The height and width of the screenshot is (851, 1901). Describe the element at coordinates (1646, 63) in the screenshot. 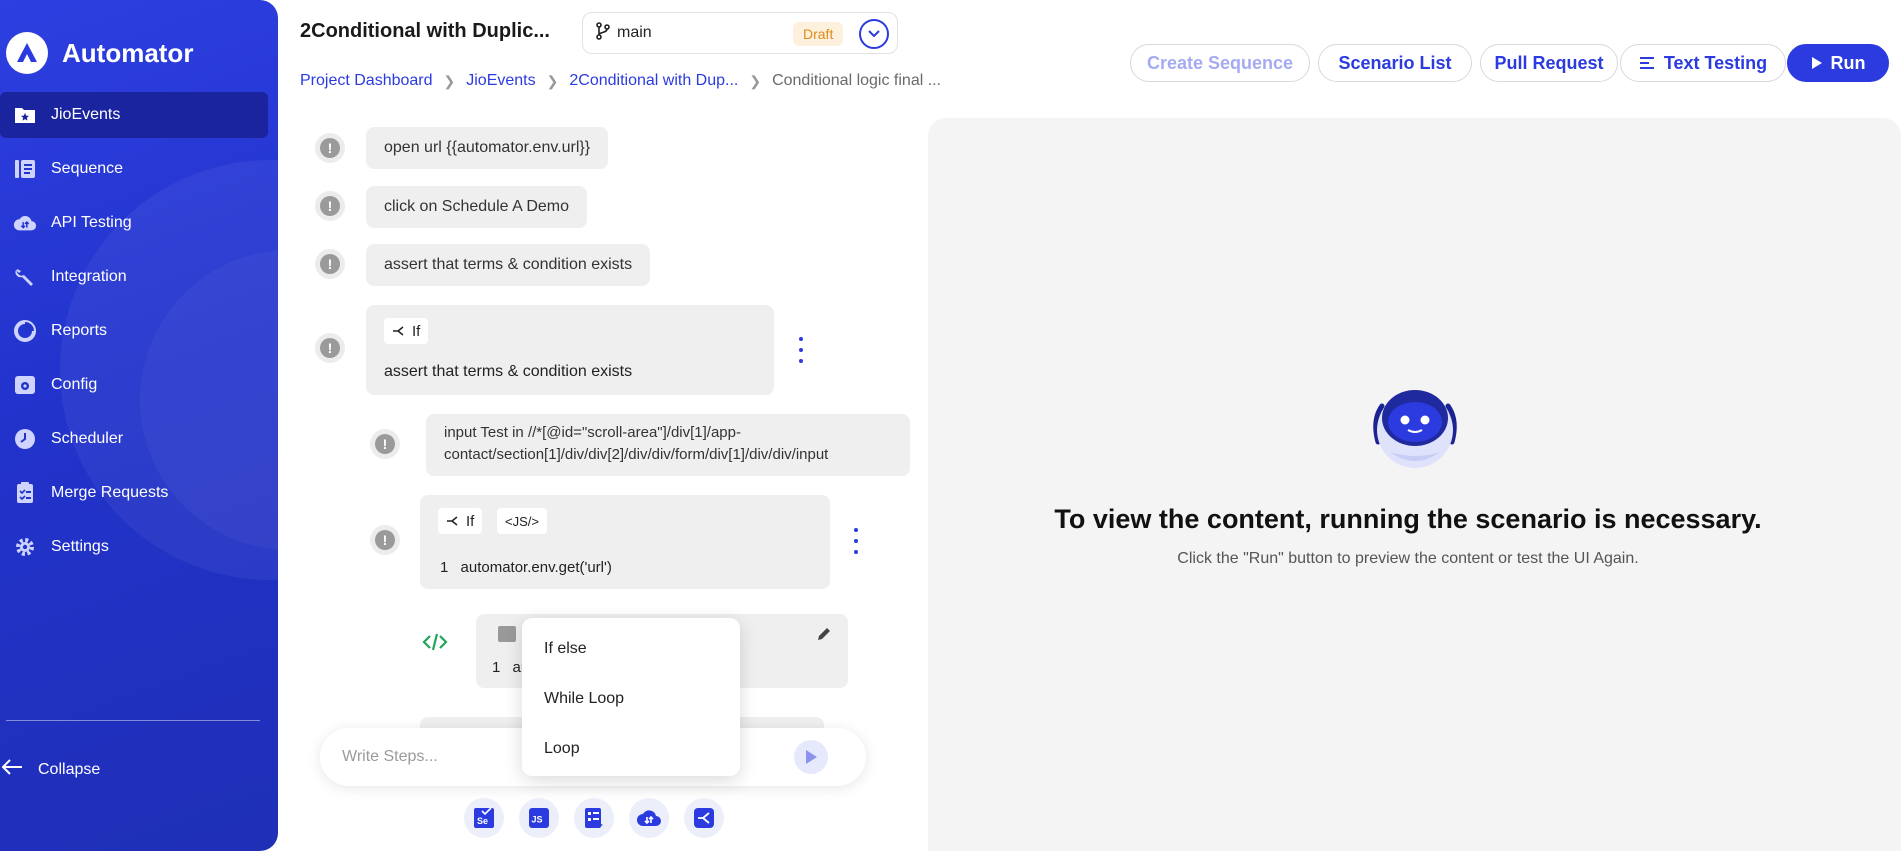

I see `text-lines-icon` at that location.